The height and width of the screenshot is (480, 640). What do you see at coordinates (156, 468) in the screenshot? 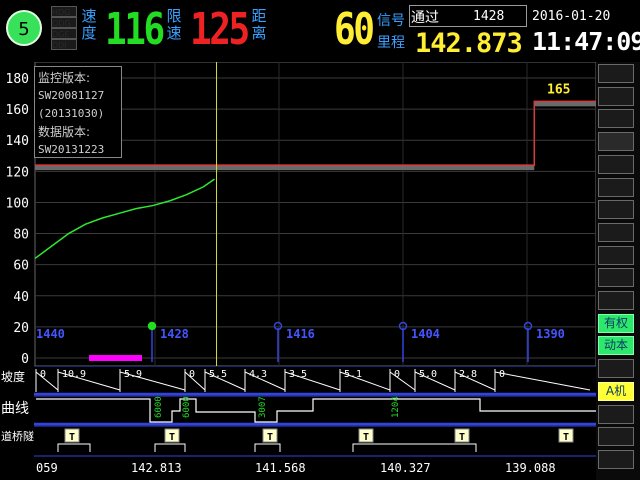
I see `x-tick-label: 142.813` at bounding box center [156, 468].